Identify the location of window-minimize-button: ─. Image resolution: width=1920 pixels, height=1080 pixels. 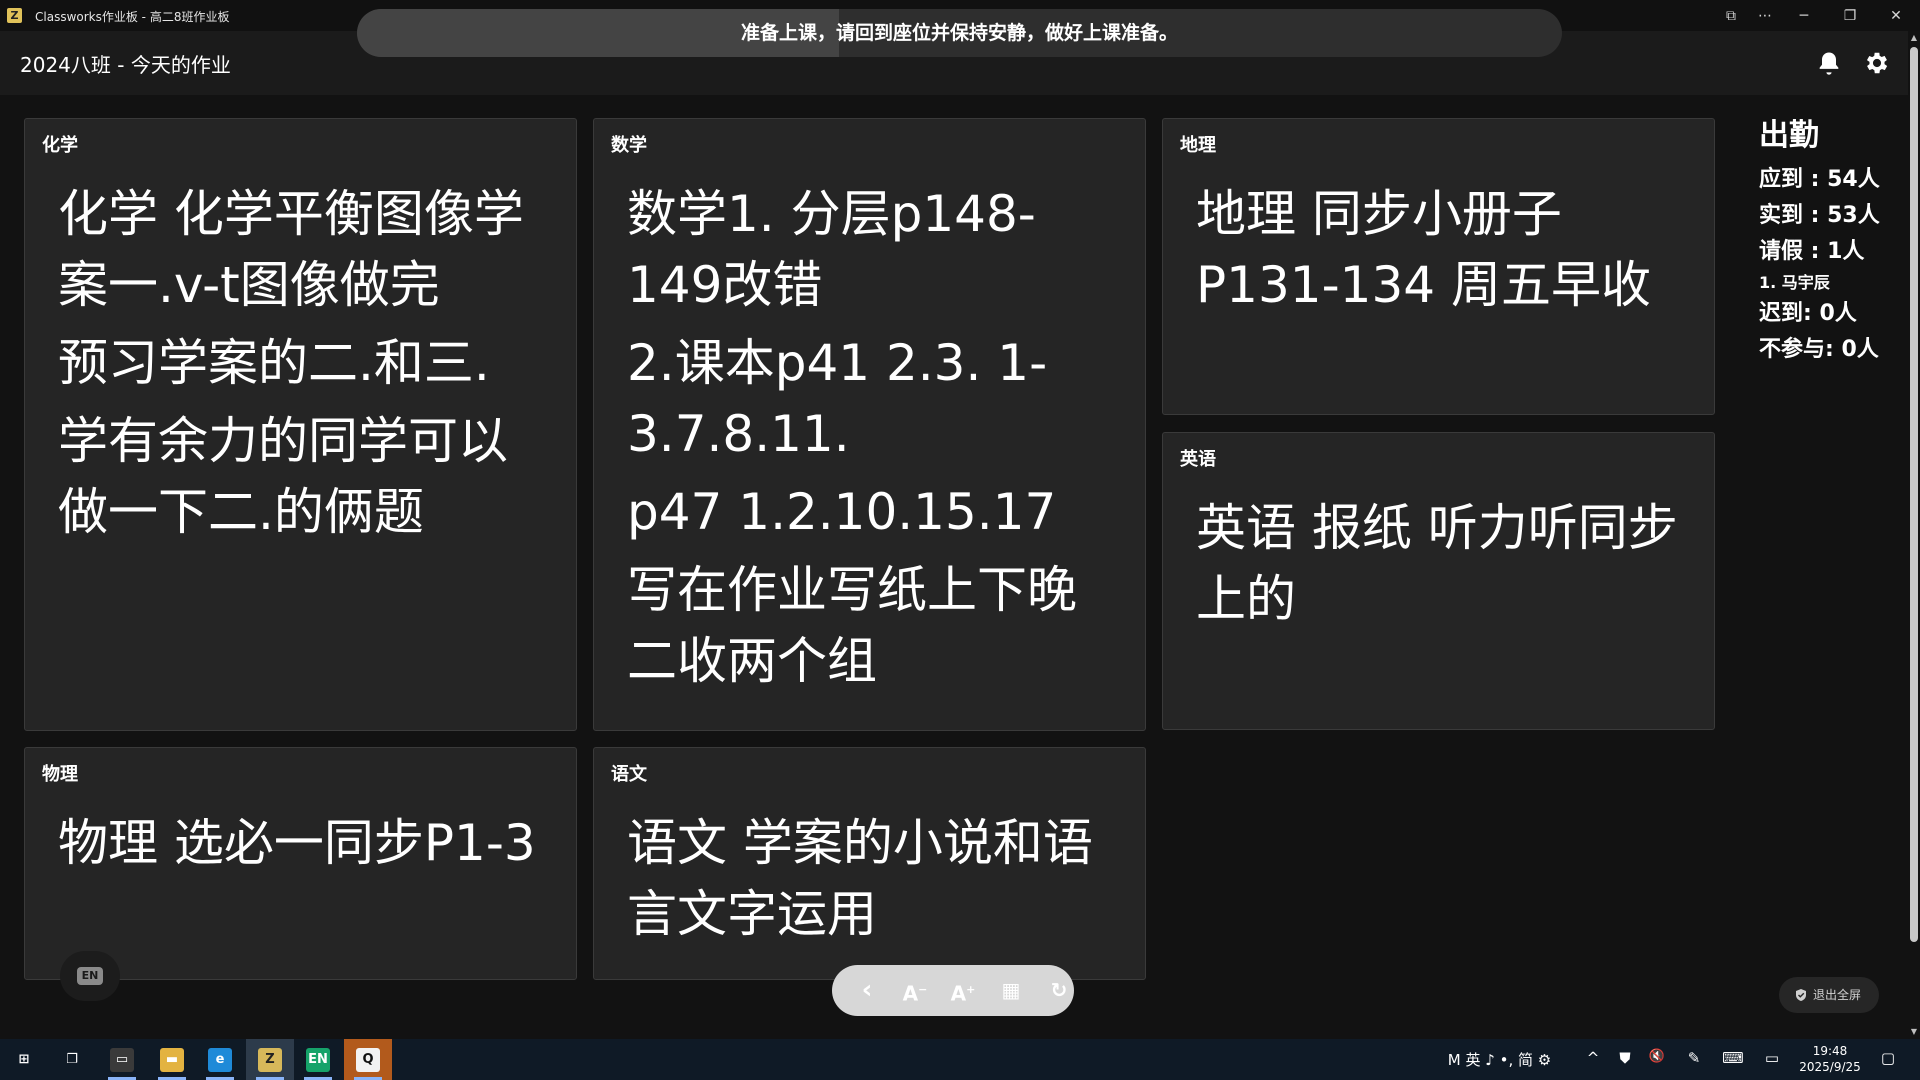
(1804, 16).